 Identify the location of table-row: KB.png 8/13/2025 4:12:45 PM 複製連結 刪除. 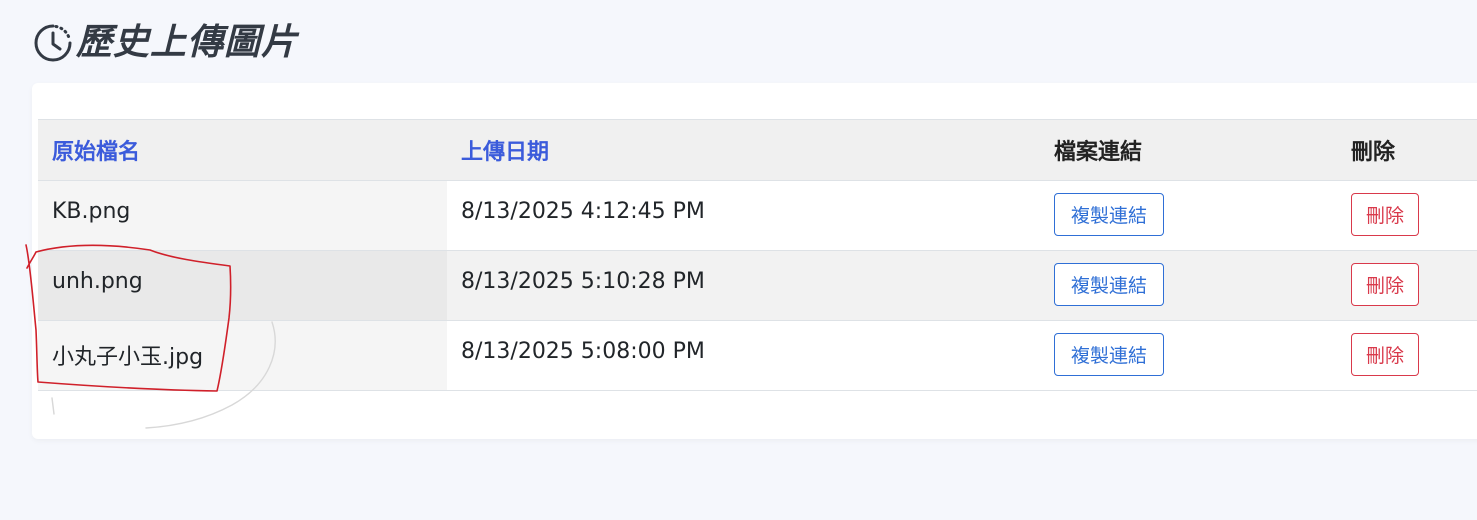
(757, 215).